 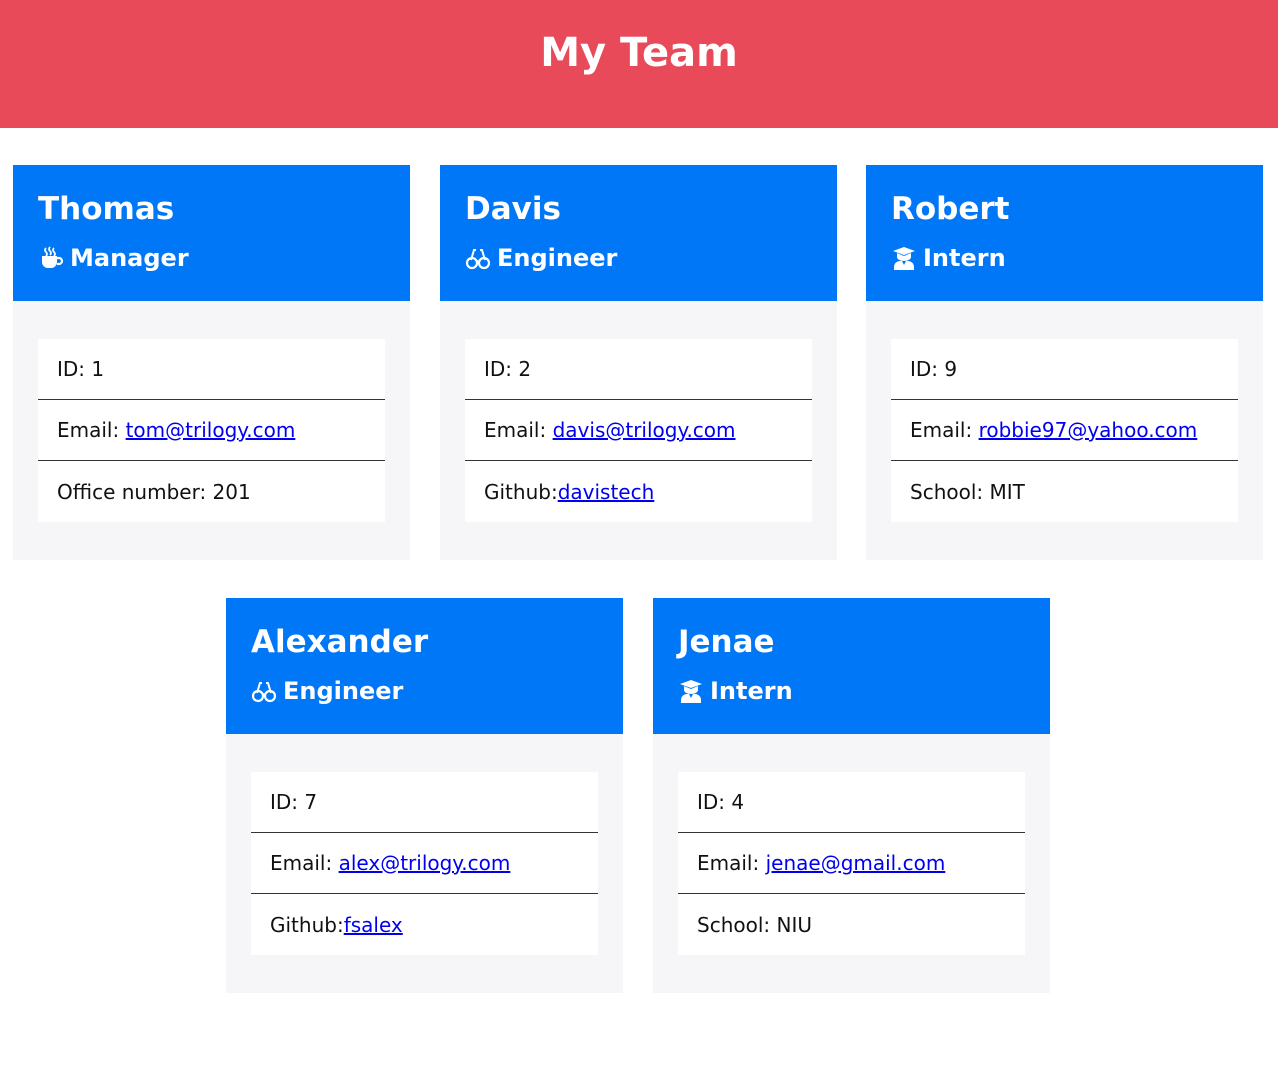 I want to click on office-number-label: Office number:, so click(x=135, y=491).